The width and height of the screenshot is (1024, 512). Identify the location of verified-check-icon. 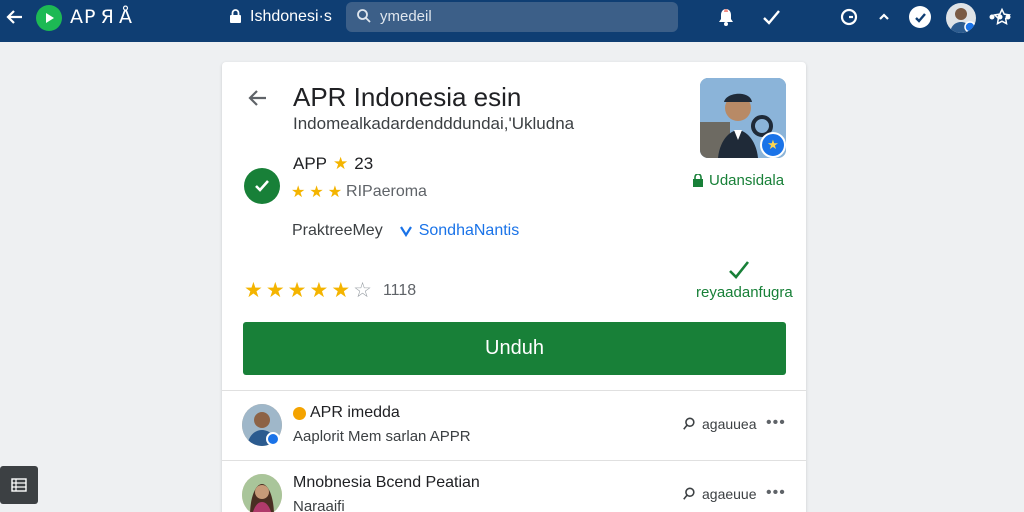
(262, 186).